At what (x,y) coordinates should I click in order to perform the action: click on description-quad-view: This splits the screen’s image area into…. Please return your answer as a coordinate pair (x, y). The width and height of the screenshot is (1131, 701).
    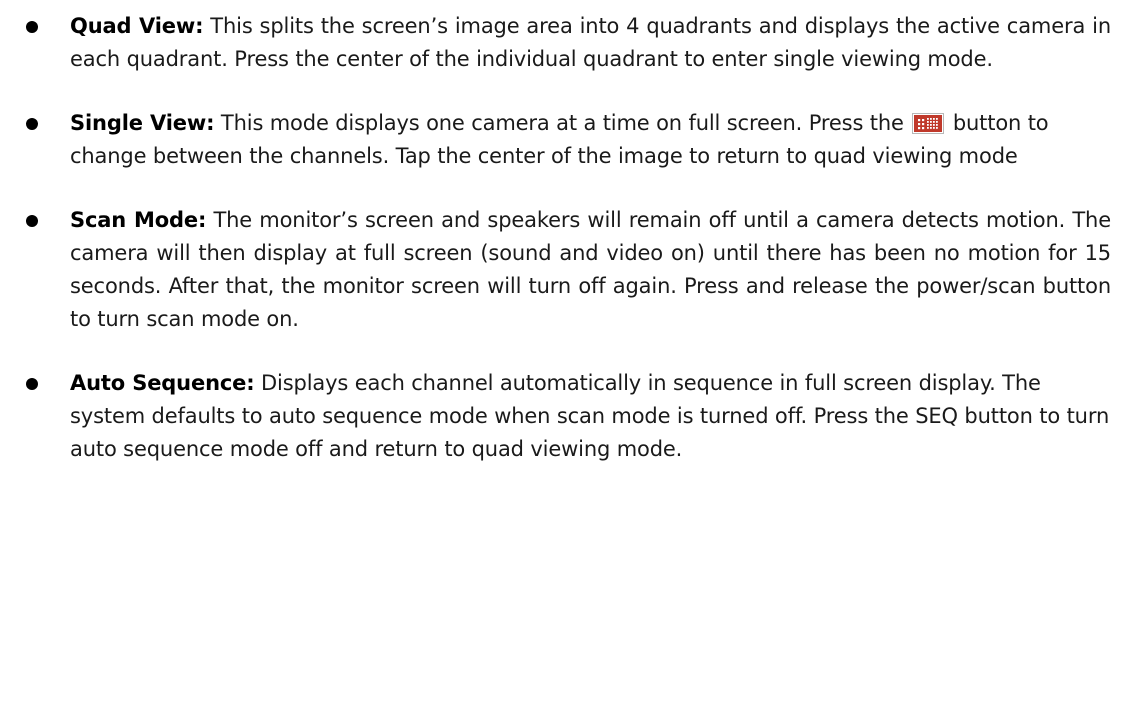
    Looking at the image, I should click on (590, 42).